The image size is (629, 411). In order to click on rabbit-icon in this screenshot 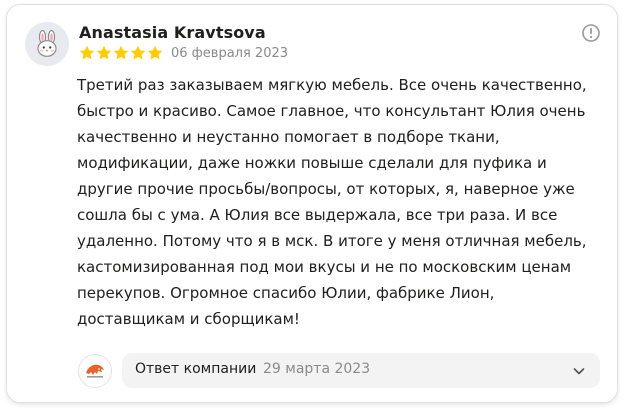, I will do `click(47, 43)`.